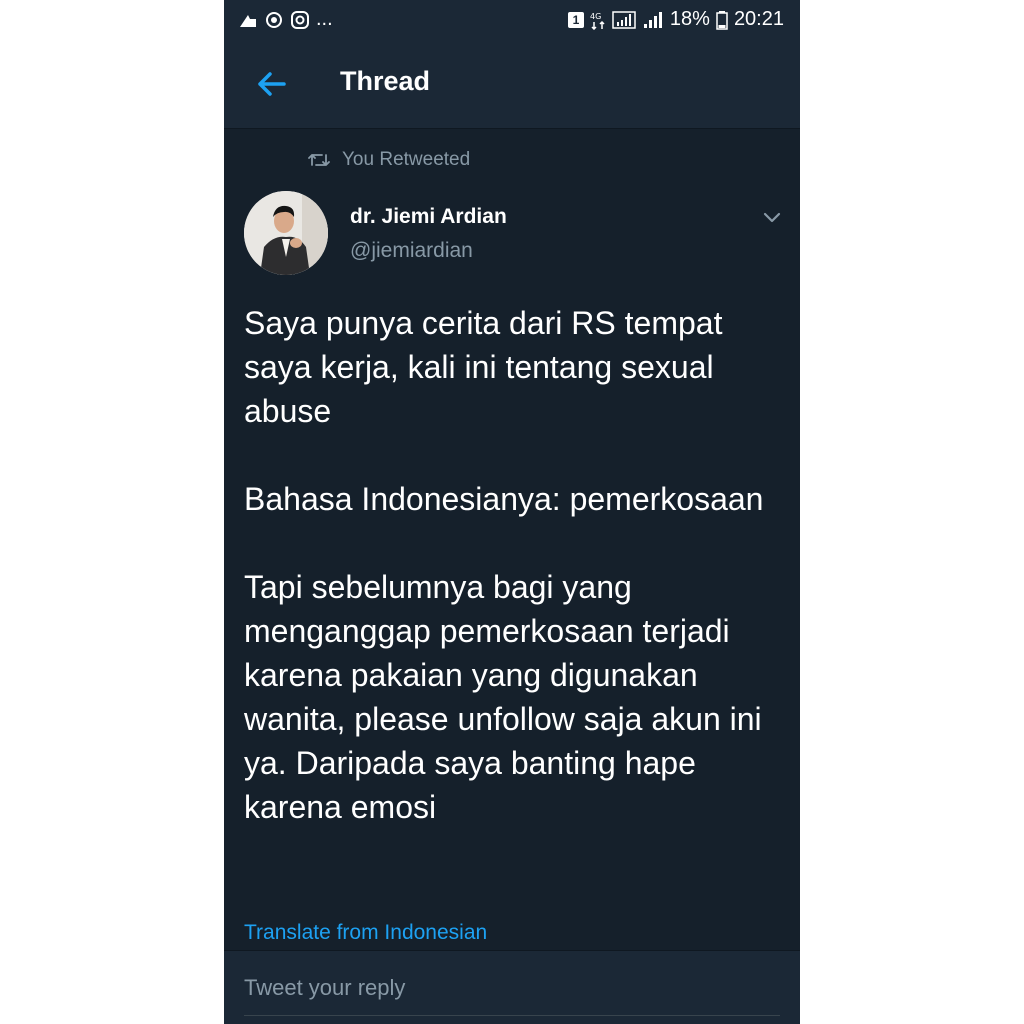  What do you see at coordinates (575, 19) in the screenshot?
I see `sim-badge: 1` at bounding box center [575, 19].